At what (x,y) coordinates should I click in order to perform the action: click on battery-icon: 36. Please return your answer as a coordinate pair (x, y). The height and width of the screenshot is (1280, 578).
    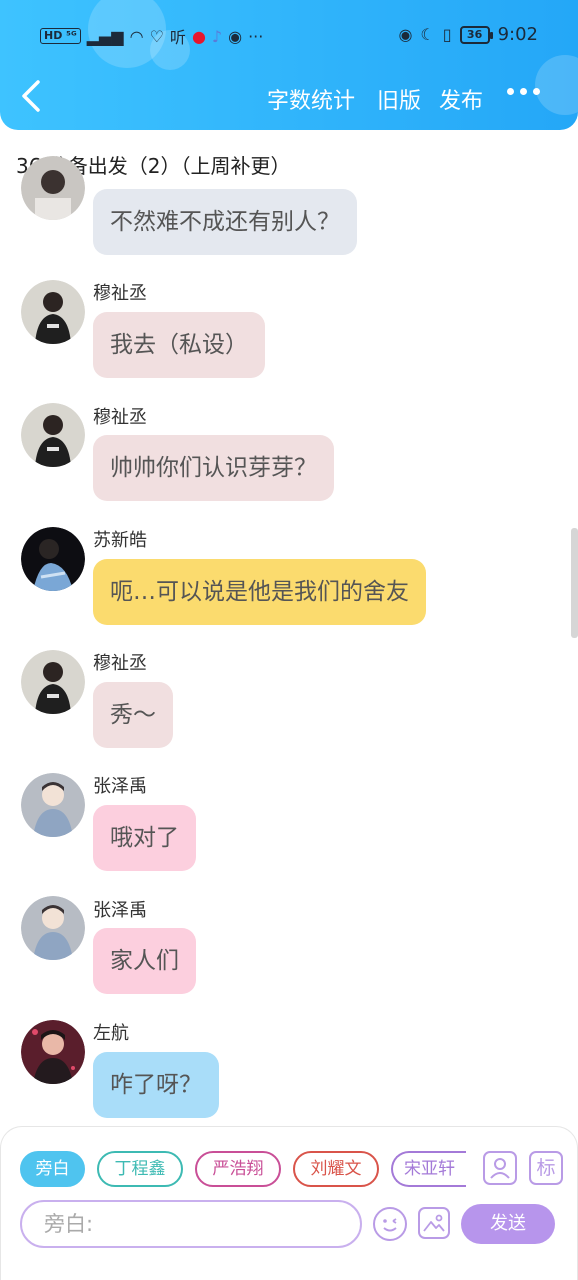
    Looking at the image, I should click on (476, 34).